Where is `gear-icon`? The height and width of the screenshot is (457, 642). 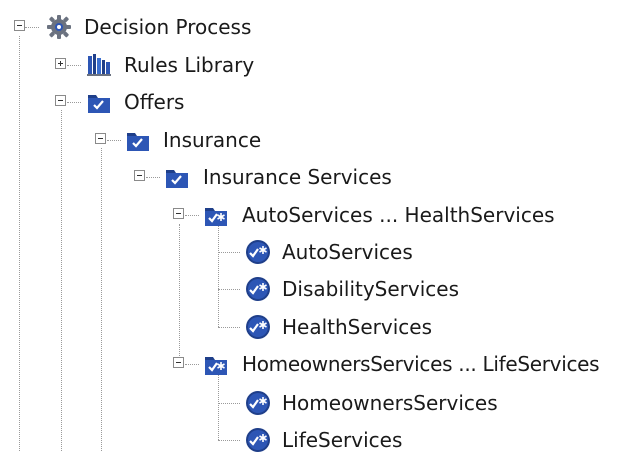 gear-icon is located at coordinates (59, 27).